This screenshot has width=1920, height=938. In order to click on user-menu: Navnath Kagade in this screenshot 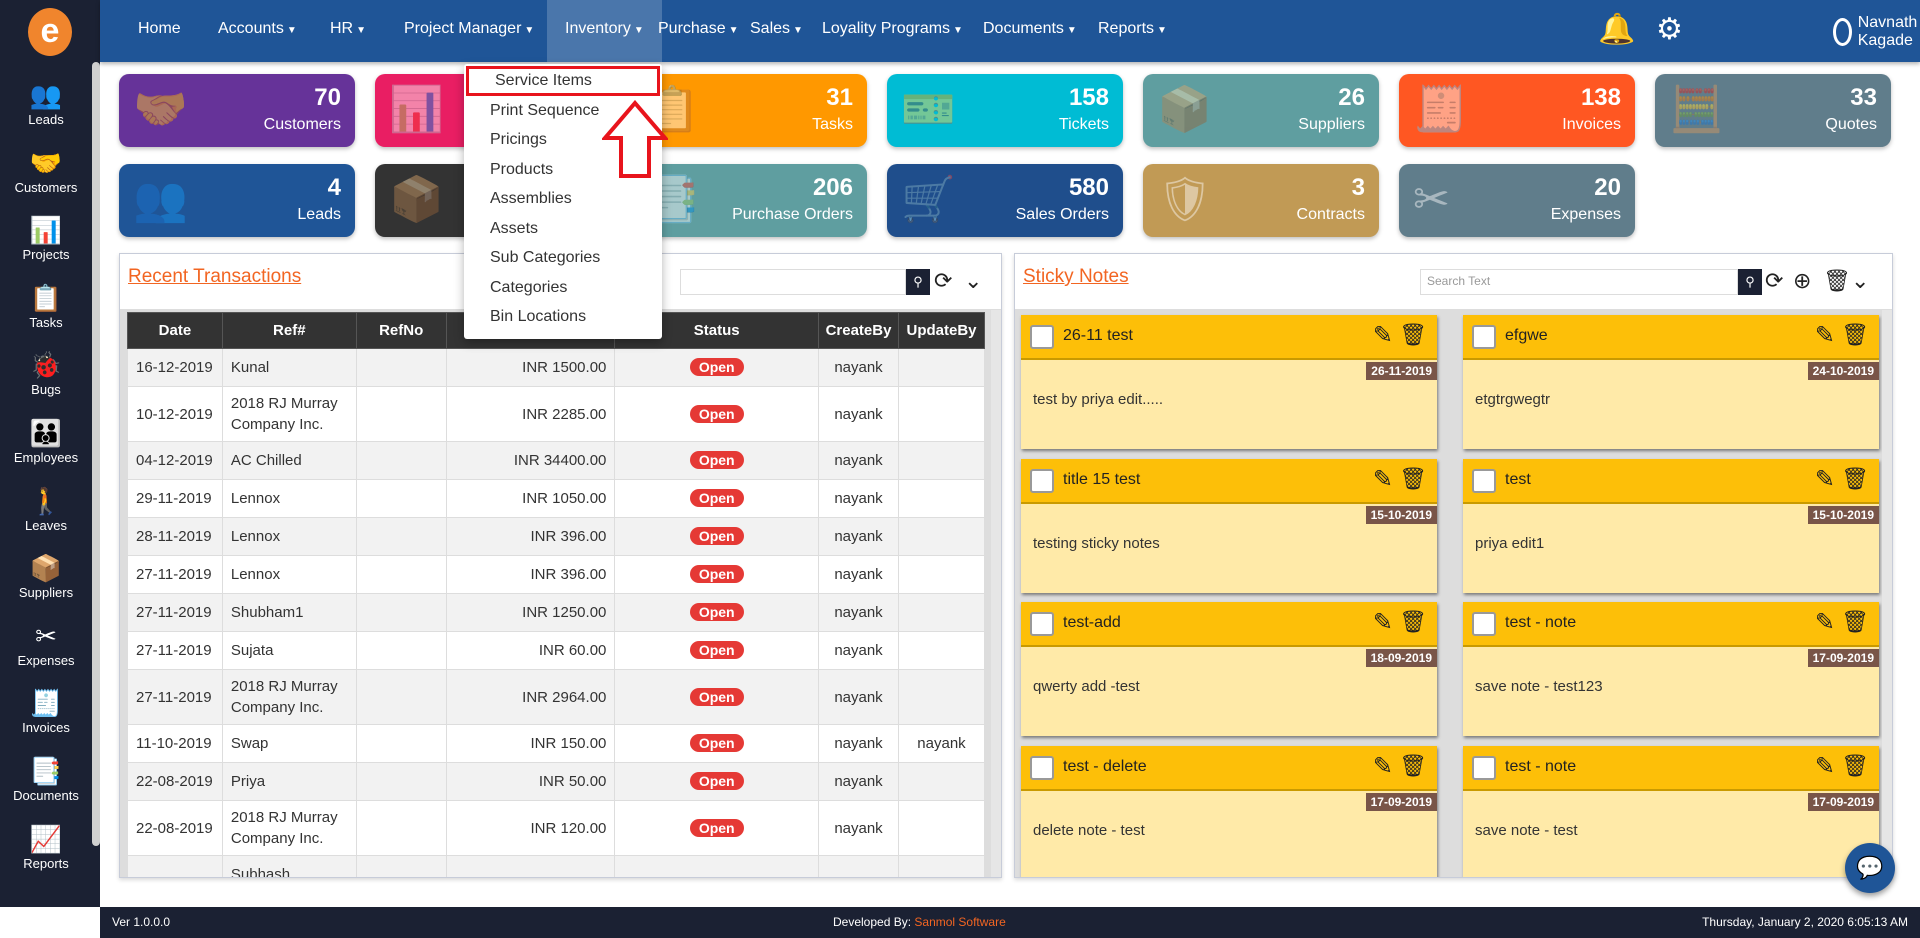, I will do `click(1876, 32)`.